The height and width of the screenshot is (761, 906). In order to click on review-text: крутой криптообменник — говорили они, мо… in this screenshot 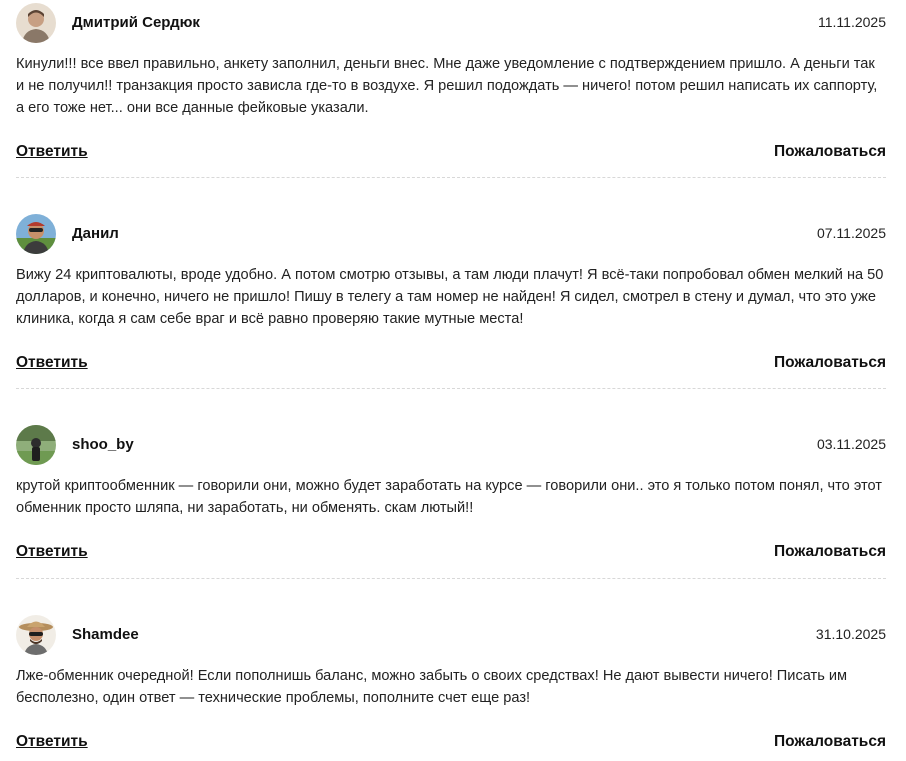, I will do `click(449, 497)`.